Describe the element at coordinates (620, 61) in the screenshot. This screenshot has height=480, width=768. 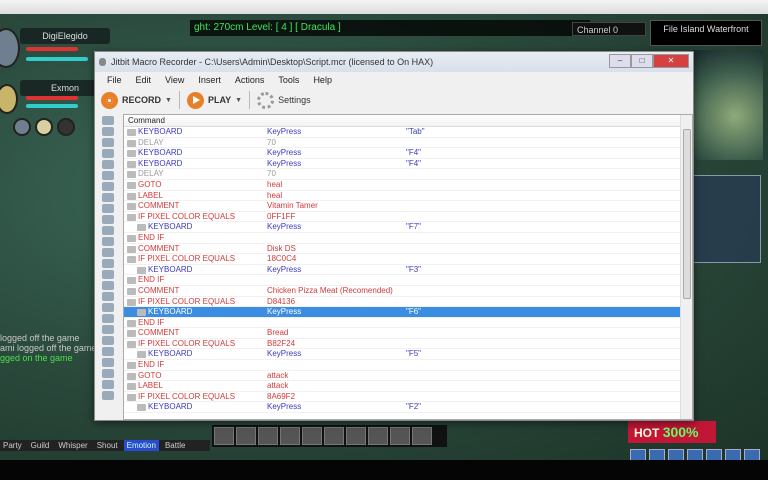
I see `minimize-button: –` at that location.